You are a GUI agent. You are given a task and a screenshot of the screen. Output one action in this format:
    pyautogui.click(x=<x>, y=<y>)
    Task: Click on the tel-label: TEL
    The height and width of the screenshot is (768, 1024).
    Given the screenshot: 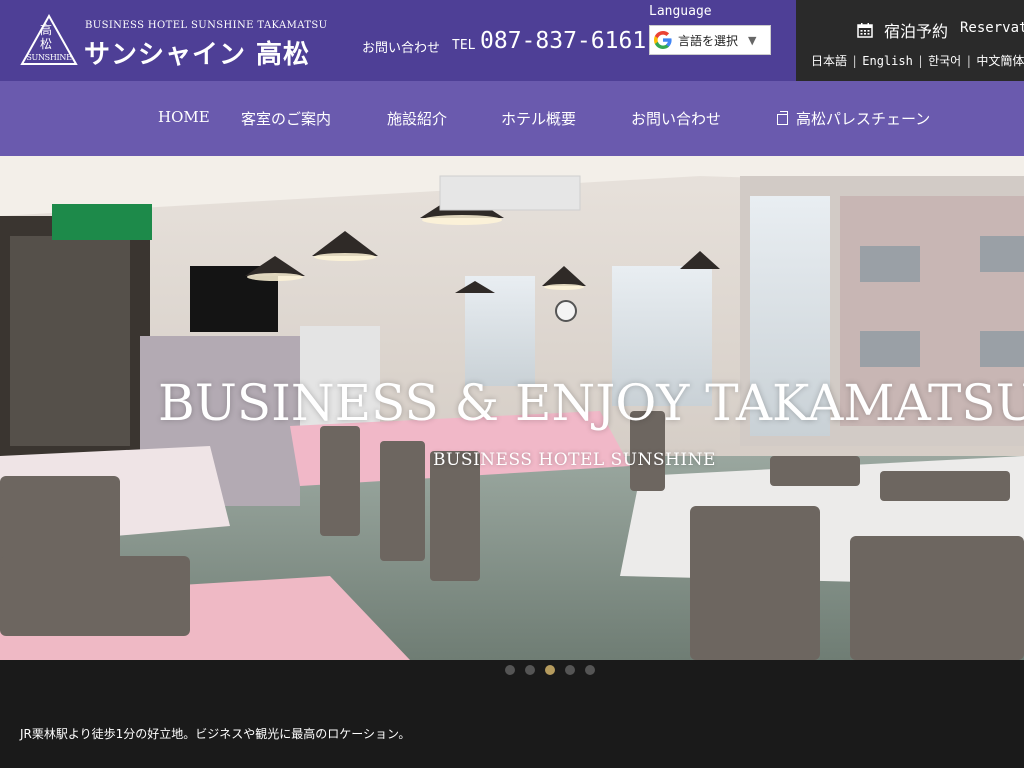 What is the action you would take?
    pyautogui.click(x=464, y=45)
    